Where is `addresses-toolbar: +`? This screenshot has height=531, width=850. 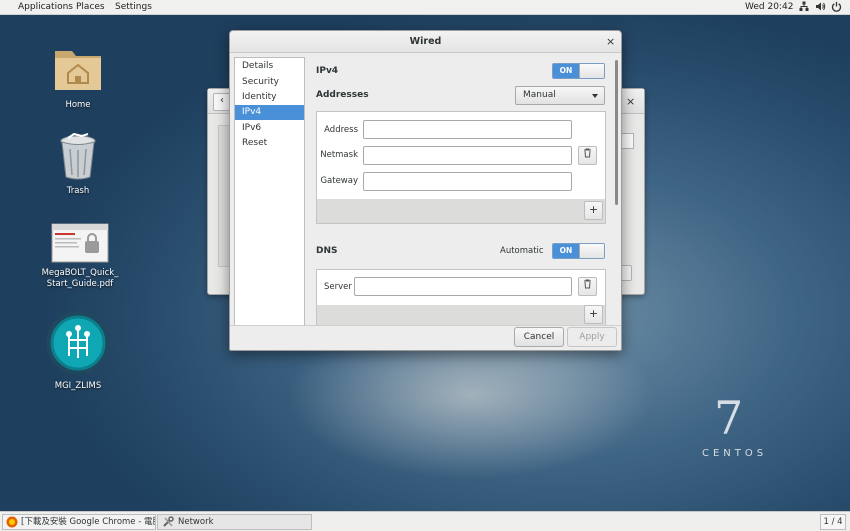 addresses-toolbar: + is located at coordinates (461, 211).